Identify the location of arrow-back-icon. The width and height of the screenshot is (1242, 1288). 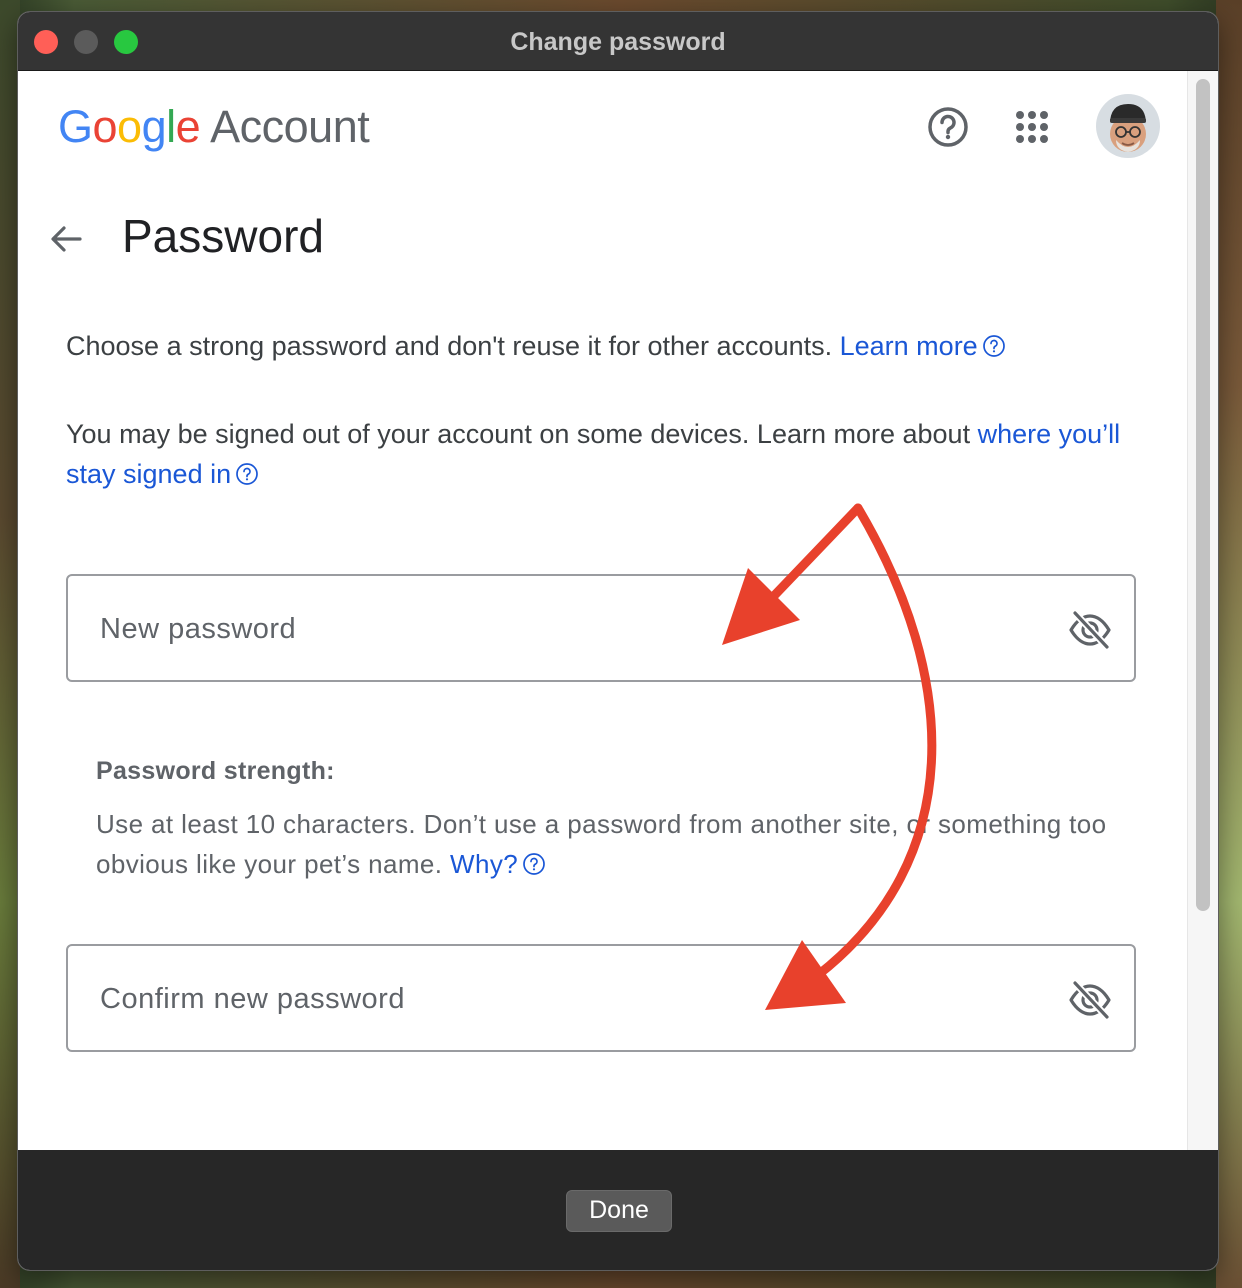
(66, 239).